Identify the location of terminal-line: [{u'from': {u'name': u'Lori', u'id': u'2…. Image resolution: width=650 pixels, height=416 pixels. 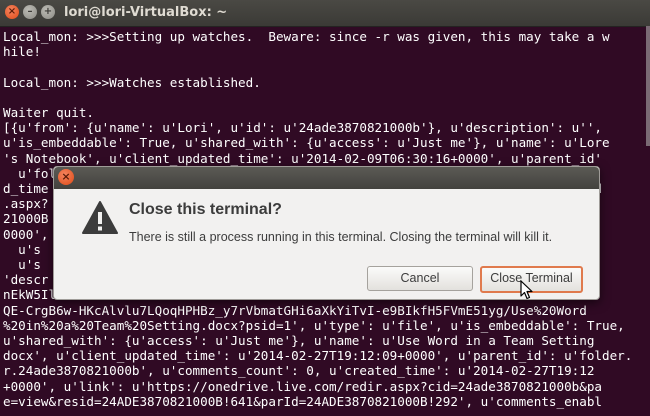
(302, 128).